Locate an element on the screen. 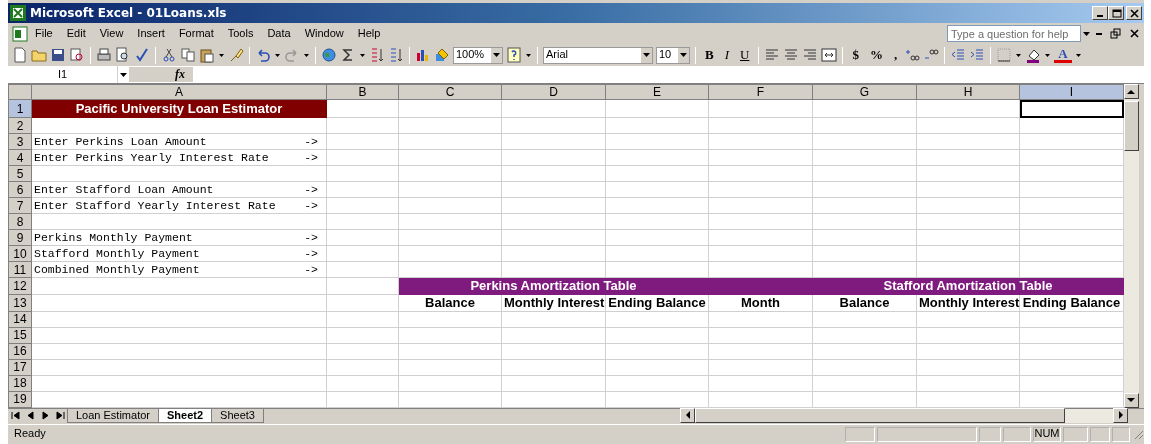 This screenshot has height=444, width=1151. spelling-icon is located at coordinates (142, 55).